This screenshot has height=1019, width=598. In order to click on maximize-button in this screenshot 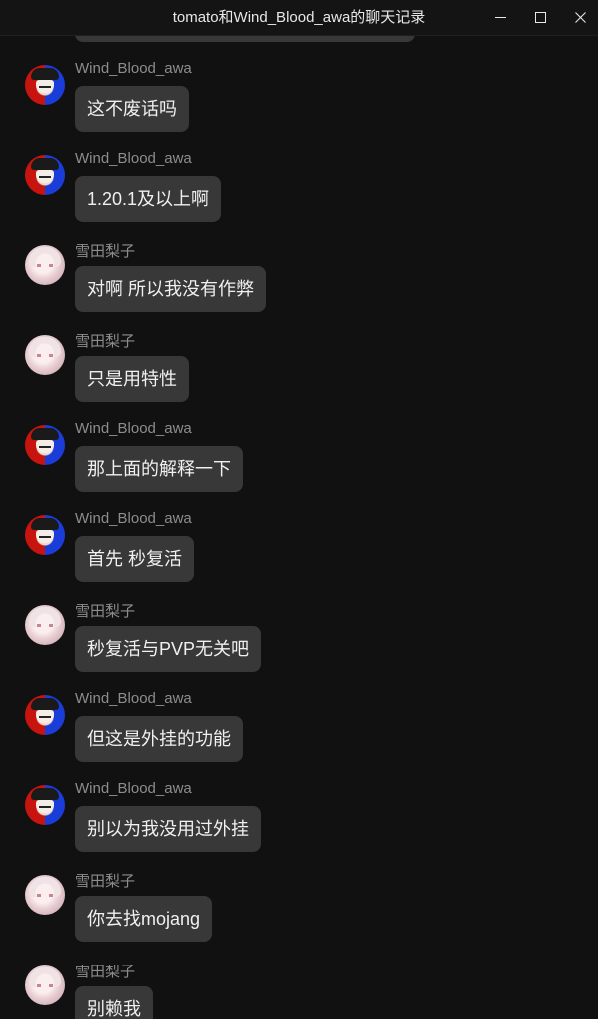, I will do `click(540, 17)`.